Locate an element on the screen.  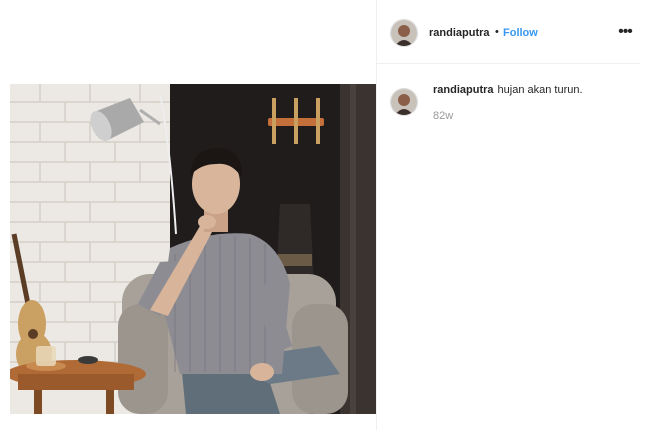
post-timestamp: 82w is located at coordinates (443, 116).